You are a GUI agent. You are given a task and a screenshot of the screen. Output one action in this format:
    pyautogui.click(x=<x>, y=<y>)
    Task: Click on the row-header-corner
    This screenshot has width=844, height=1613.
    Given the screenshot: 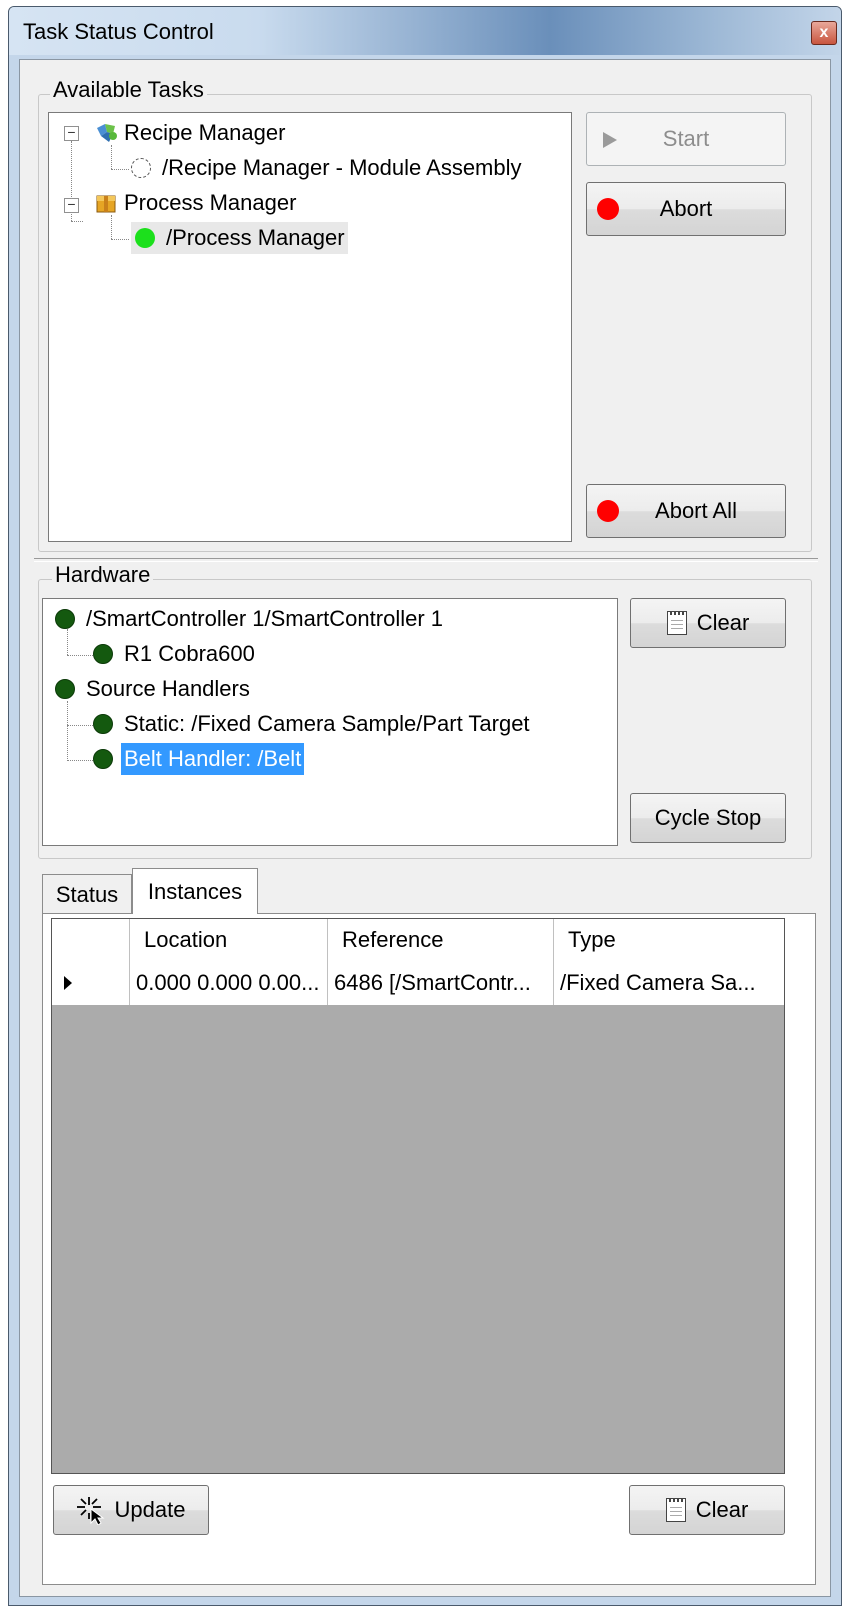 What is the action you would take?
    pyautogui.click(x=91, y=940)
    